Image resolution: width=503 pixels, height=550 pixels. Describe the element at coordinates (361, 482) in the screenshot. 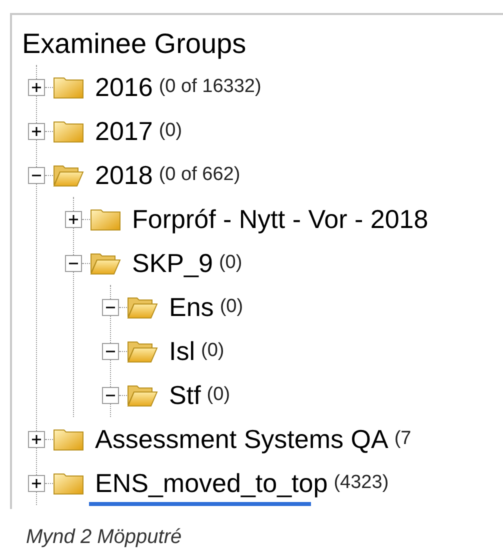

I see `item-count: (4323)` at that location.